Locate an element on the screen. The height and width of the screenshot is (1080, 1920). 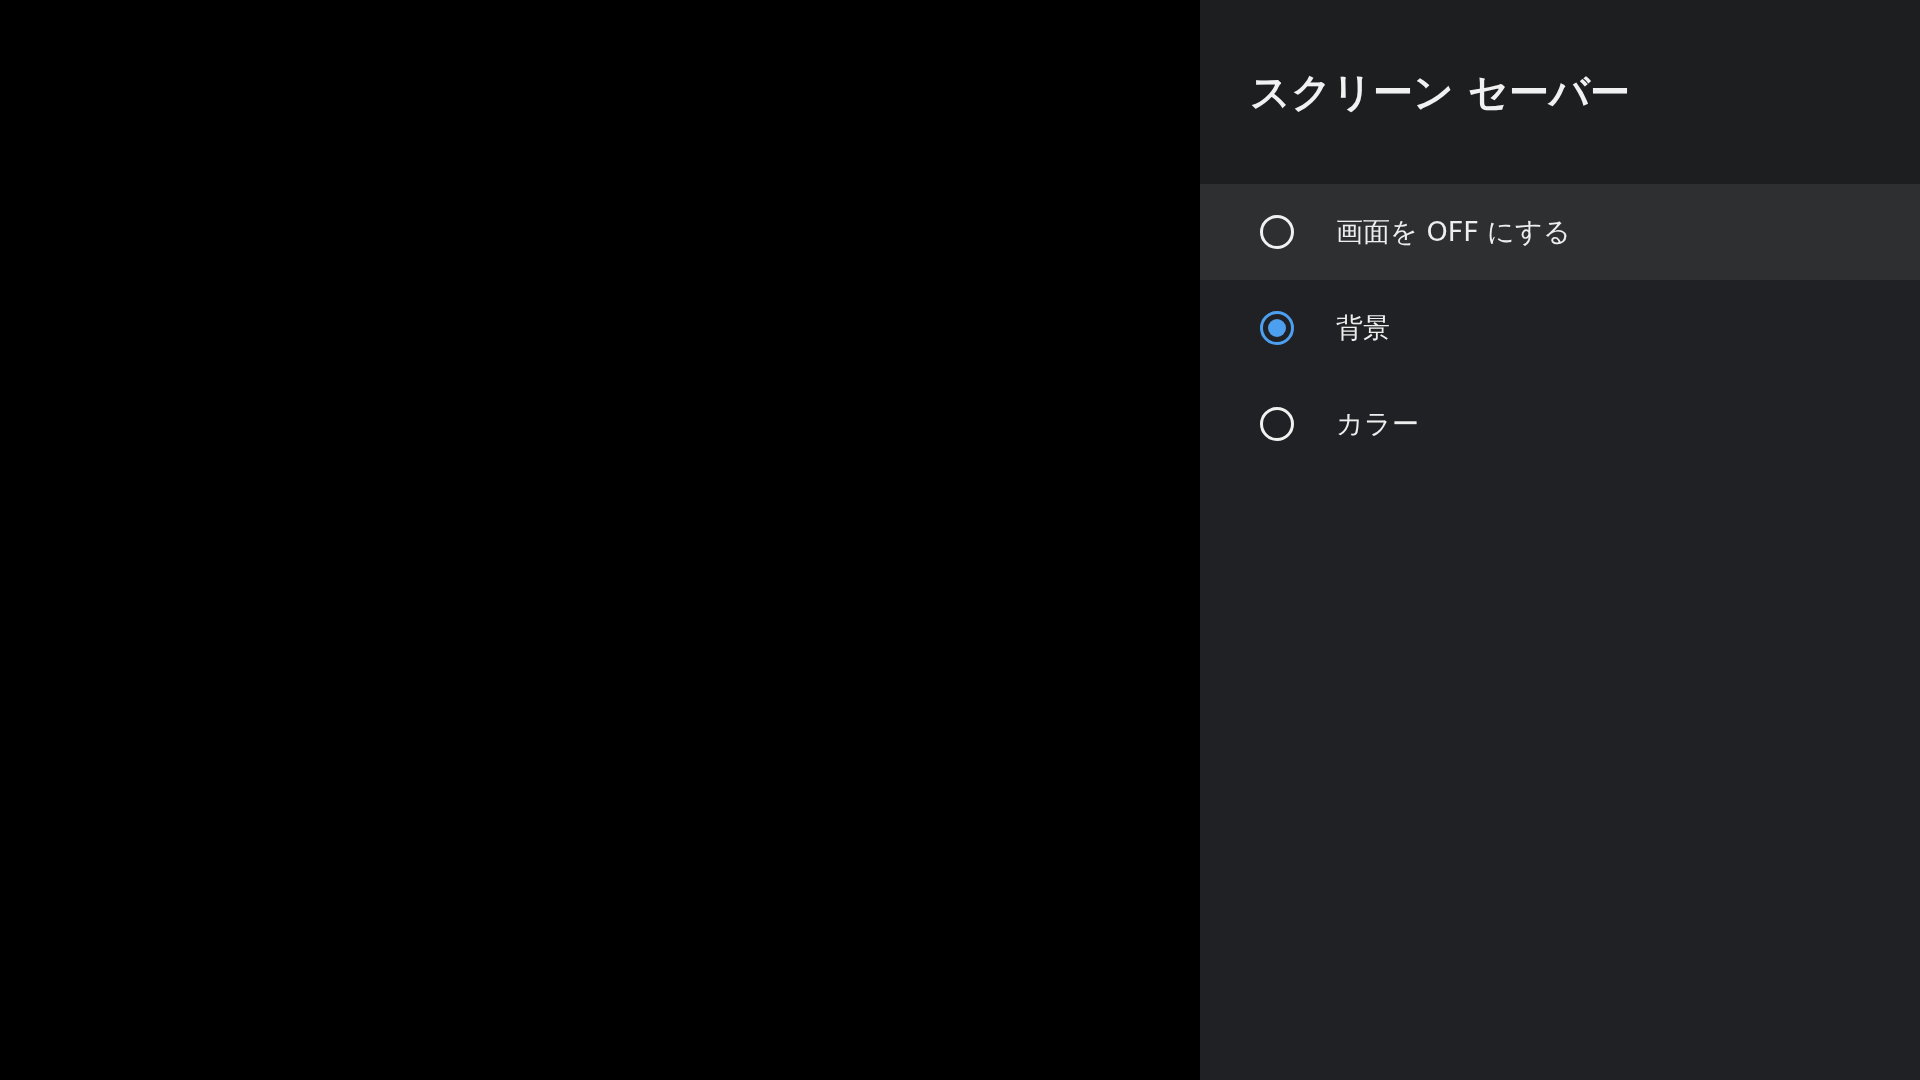
option-item: 画面を OFF にする is located at coordinates (1560, 232).